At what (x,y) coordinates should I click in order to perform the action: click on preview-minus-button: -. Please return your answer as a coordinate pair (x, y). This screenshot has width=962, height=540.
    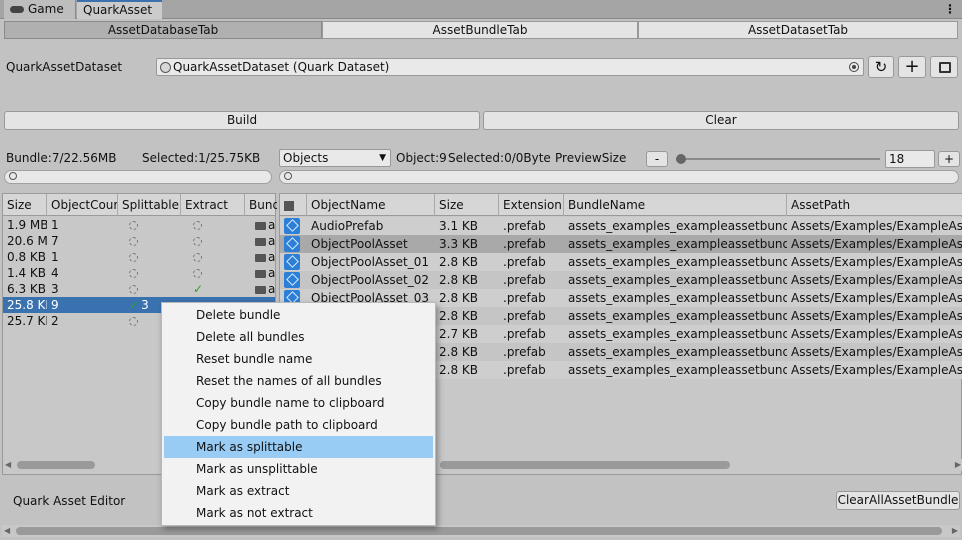
    Looking at the image, I should click on (657, 159).